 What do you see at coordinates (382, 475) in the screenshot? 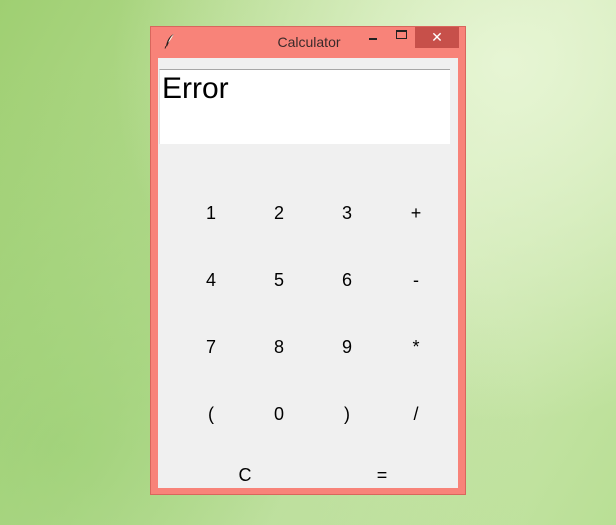
I see `equals-button: =` at bounding box center [382, 475].